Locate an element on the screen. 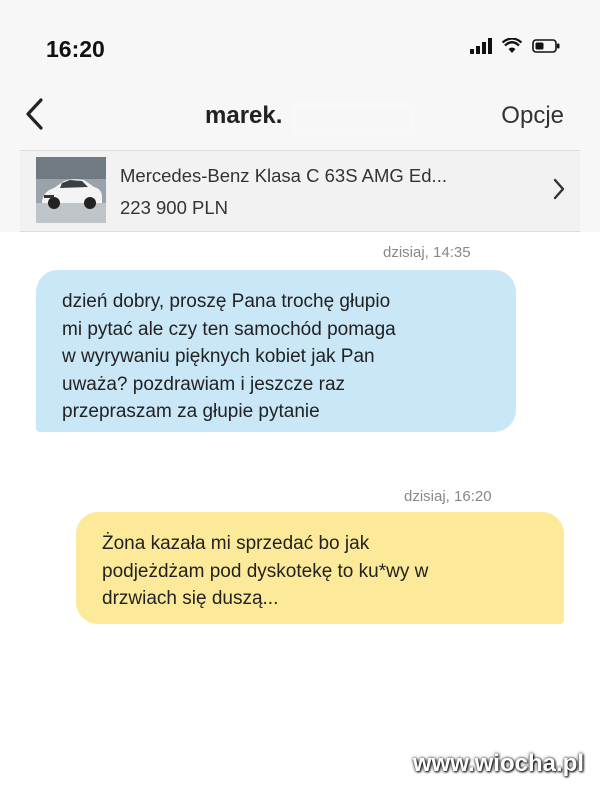 This screenshot has height=800, width=600. back-button is located at coordinates (34, 116).